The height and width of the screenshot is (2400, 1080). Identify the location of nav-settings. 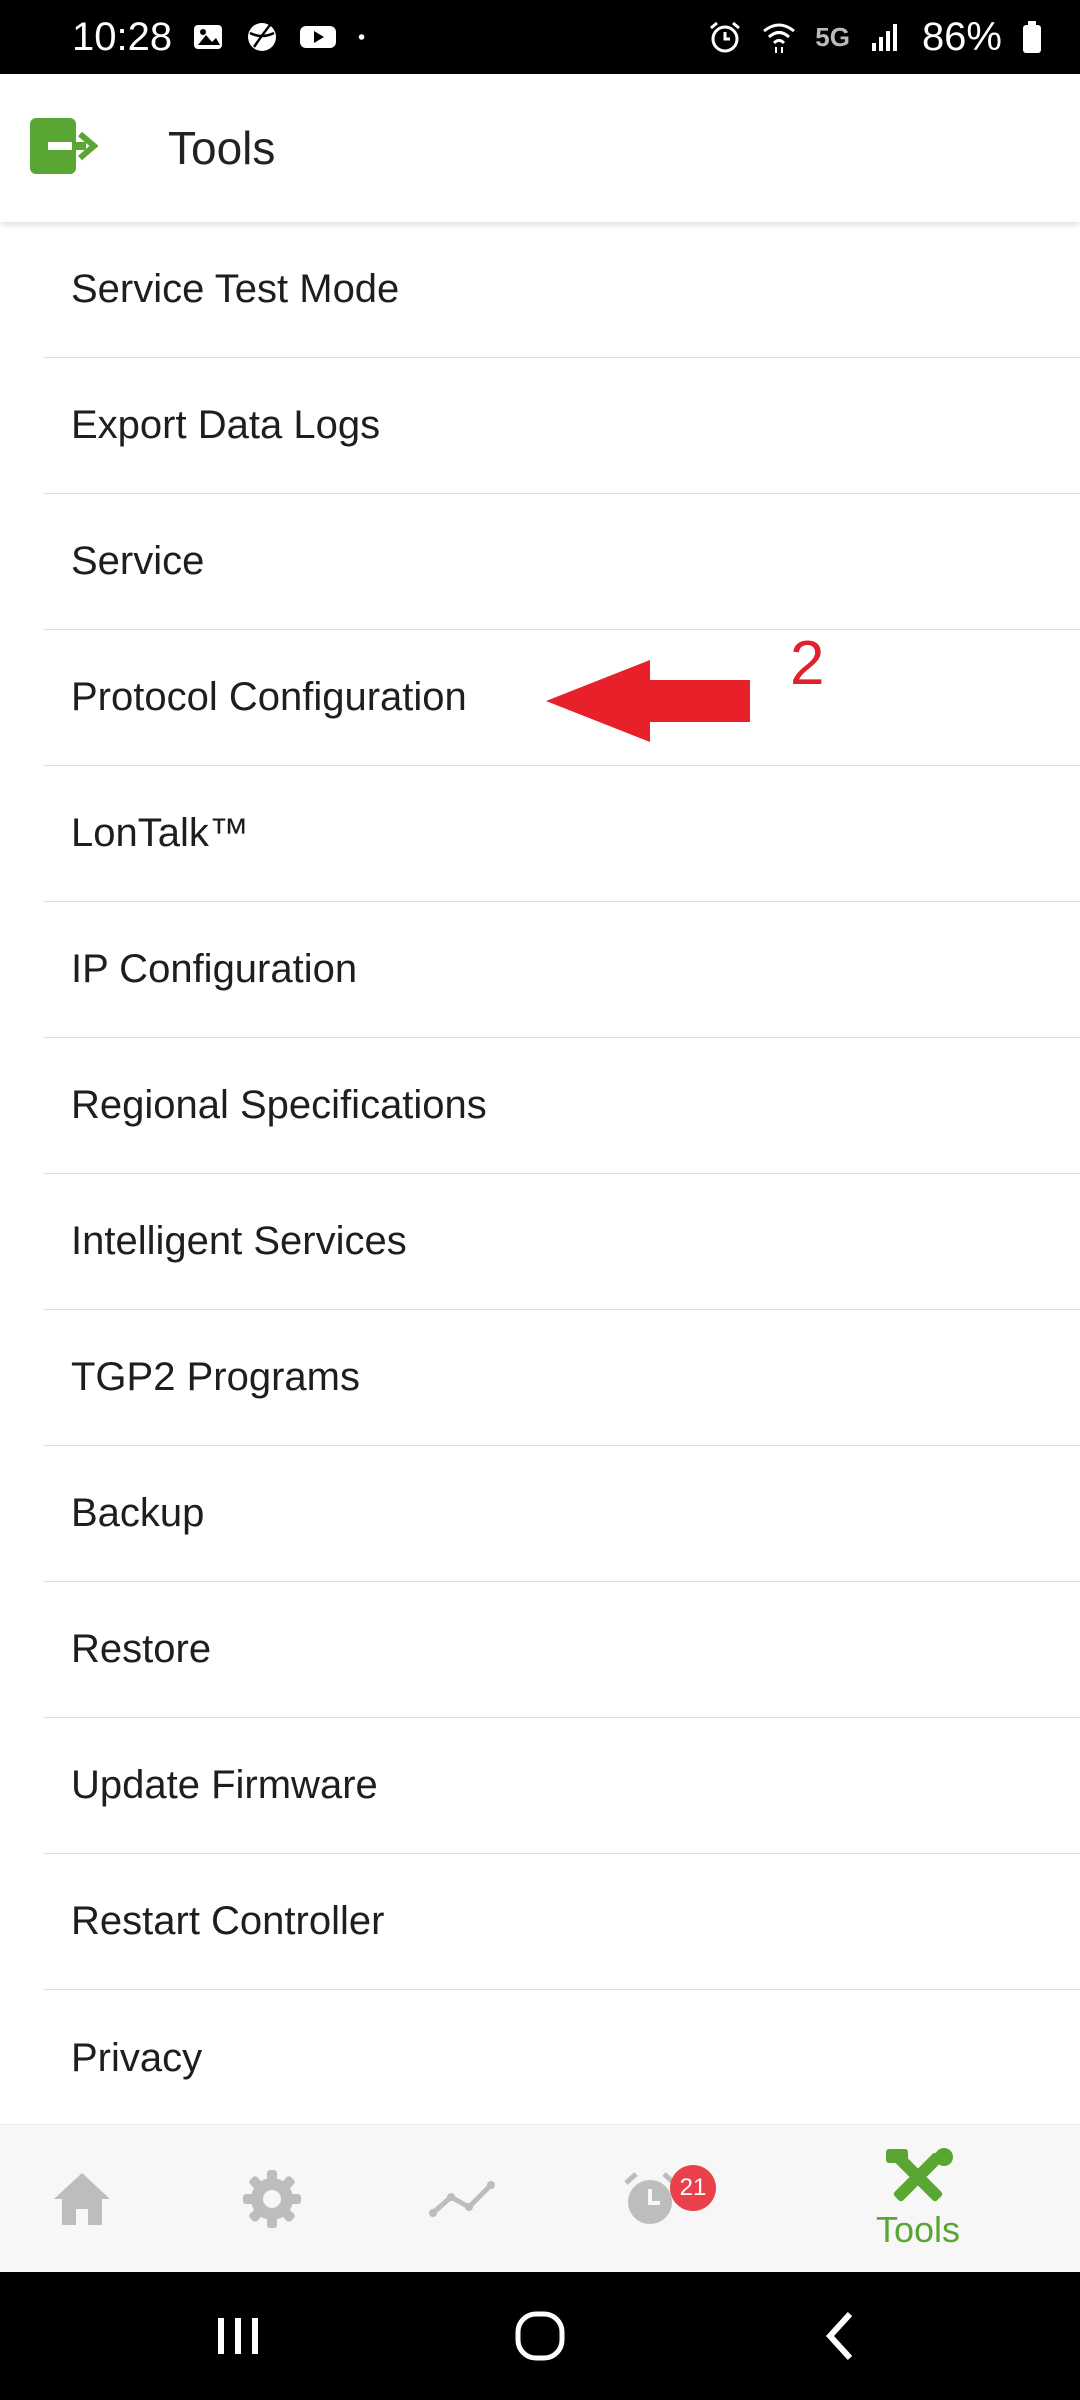
(272, 2199).